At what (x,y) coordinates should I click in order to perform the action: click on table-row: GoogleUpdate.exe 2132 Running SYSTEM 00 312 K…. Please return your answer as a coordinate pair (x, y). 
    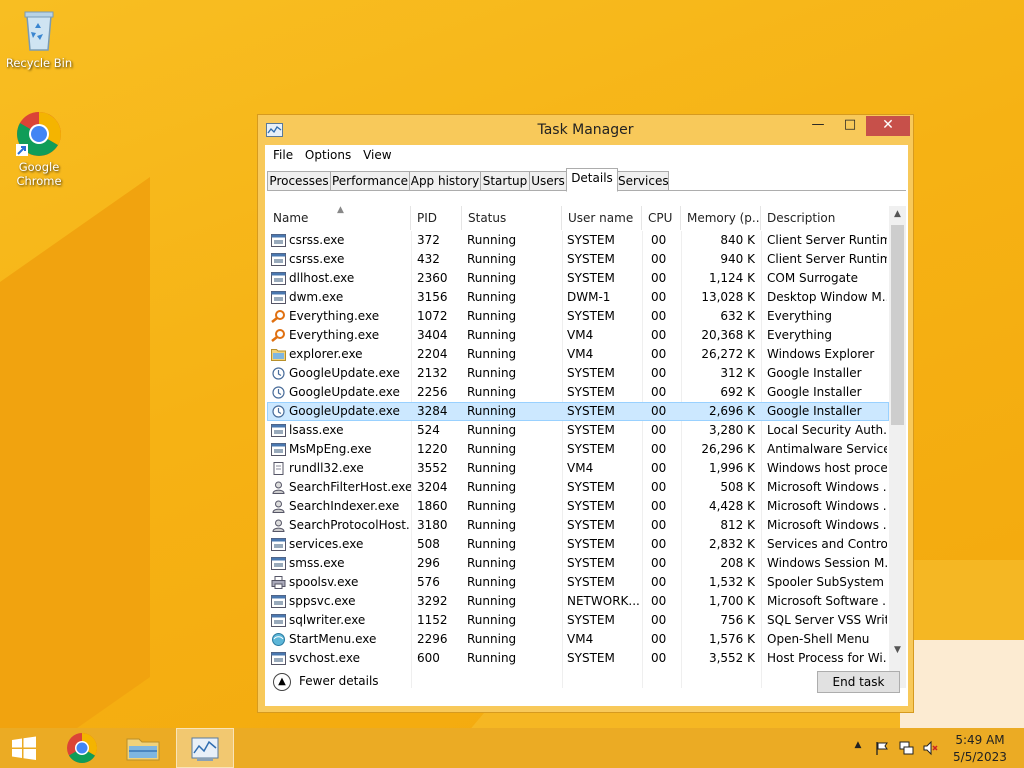
    Looking at the image, I should click on (578, 373).